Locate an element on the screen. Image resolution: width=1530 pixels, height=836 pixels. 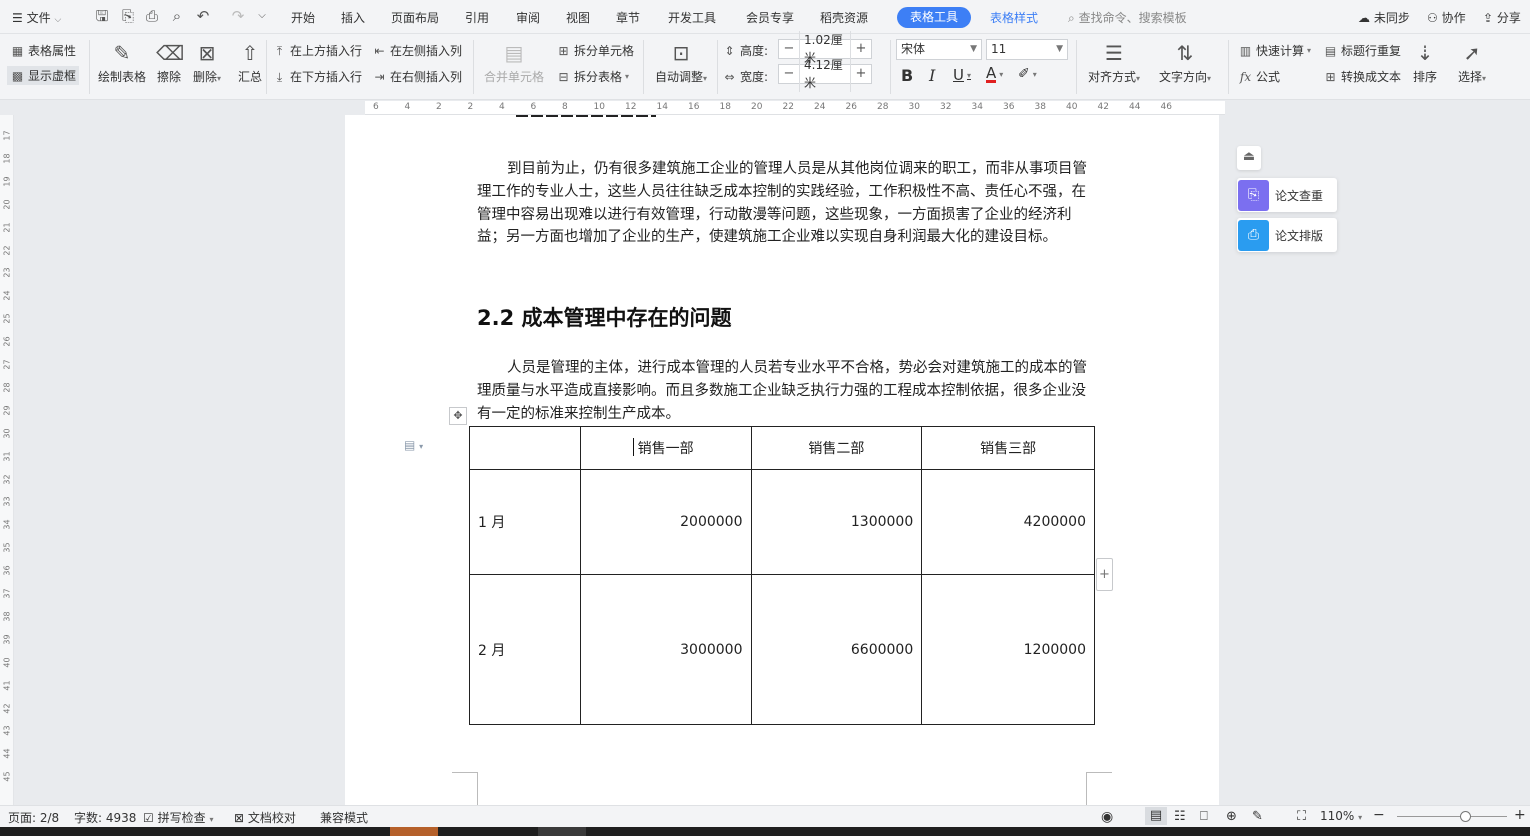
sync-button: ☁ 未同步 is located at coordinates (1384, 17).